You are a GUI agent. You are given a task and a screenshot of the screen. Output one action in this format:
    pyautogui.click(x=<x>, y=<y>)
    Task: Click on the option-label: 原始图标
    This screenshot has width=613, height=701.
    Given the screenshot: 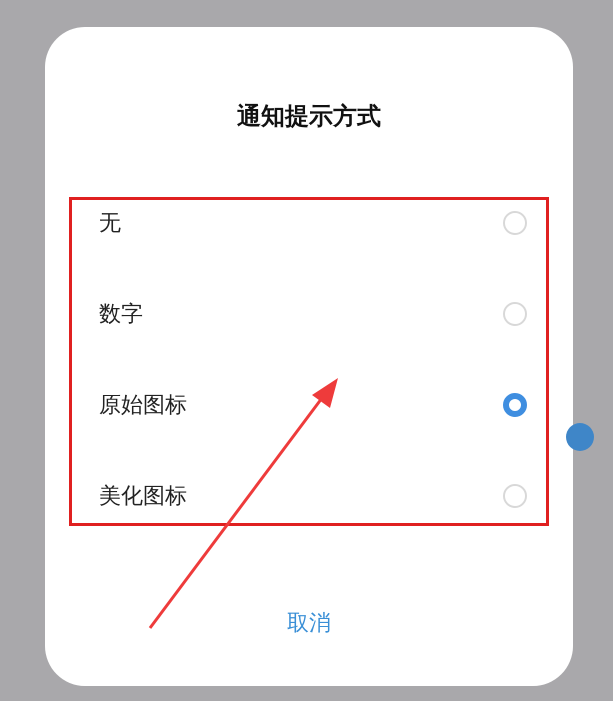 What is the action you would take?
    pyautogui.click(x=143, y=406)
    